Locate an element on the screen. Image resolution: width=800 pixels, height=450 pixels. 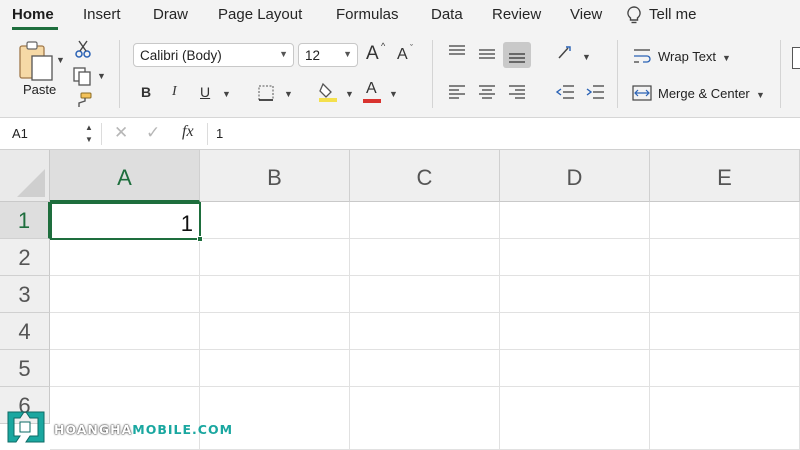
name-box-up-chevron-icon: ▲ is located at coordinates (89, 127).